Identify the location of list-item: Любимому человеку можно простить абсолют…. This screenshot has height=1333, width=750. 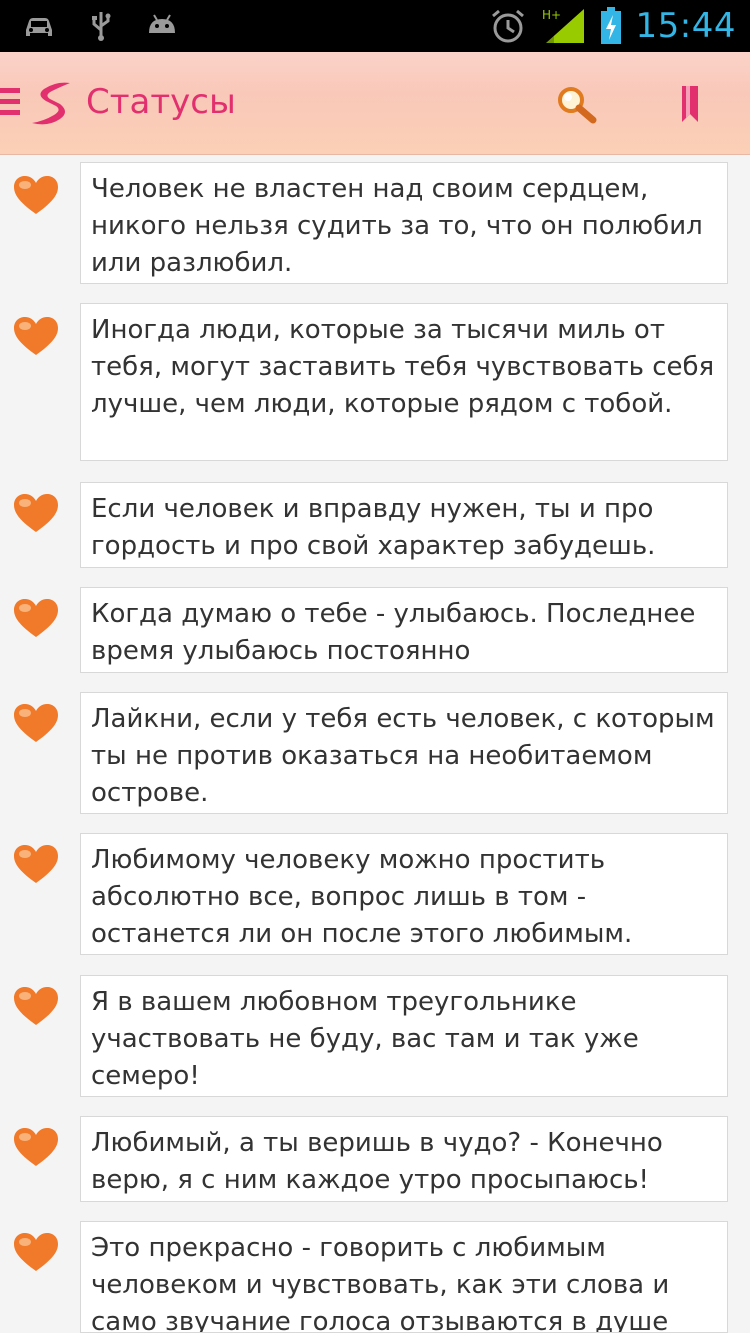
(375, 899).